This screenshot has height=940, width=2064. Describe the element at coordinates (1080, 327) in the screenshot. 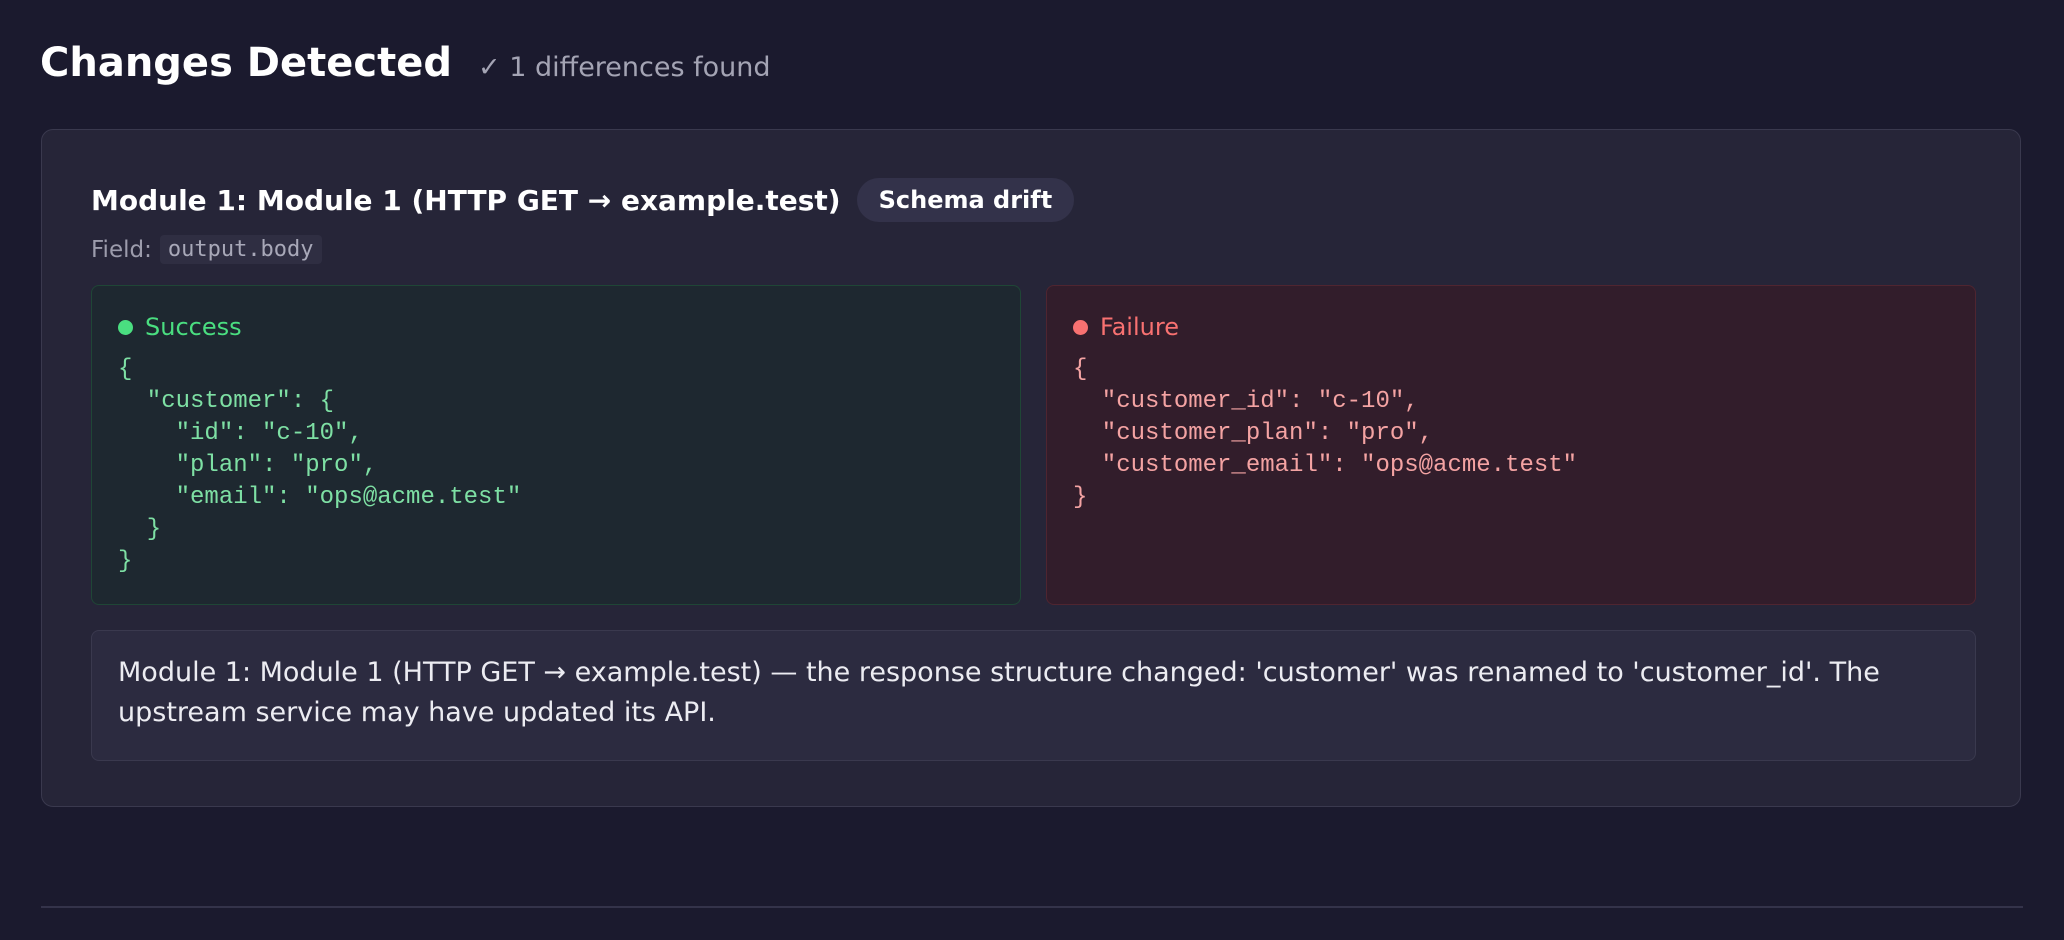

I see `failure-dot-icon` at that location.